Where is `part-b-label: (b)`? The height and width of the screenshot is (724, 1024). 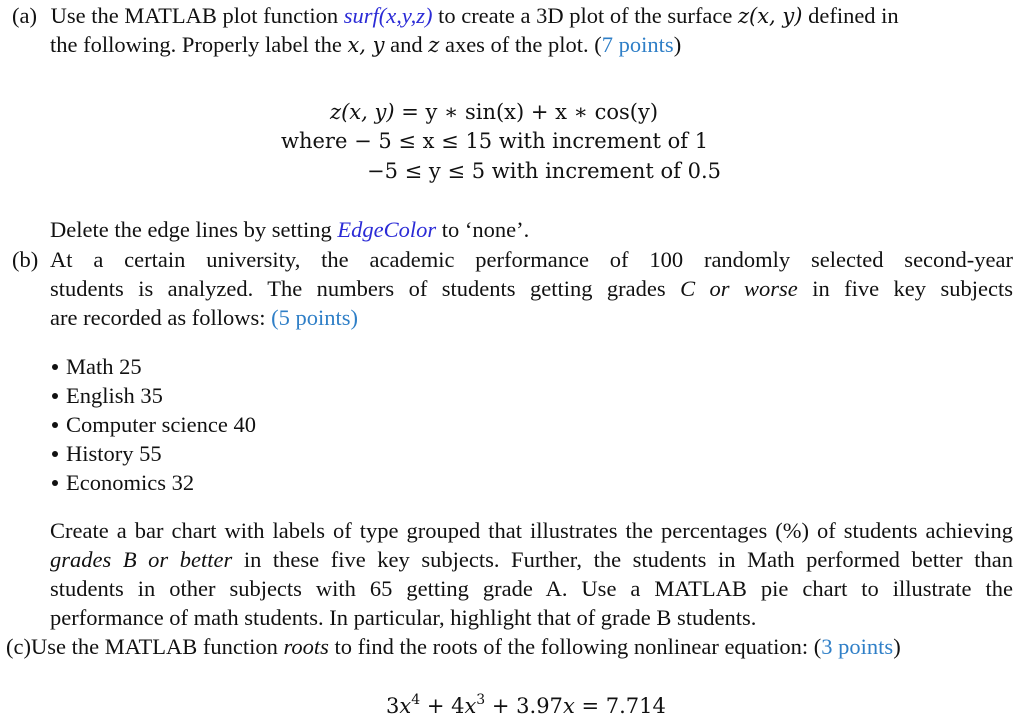
part-b-label: (b) is located at coordinates (25, 259).